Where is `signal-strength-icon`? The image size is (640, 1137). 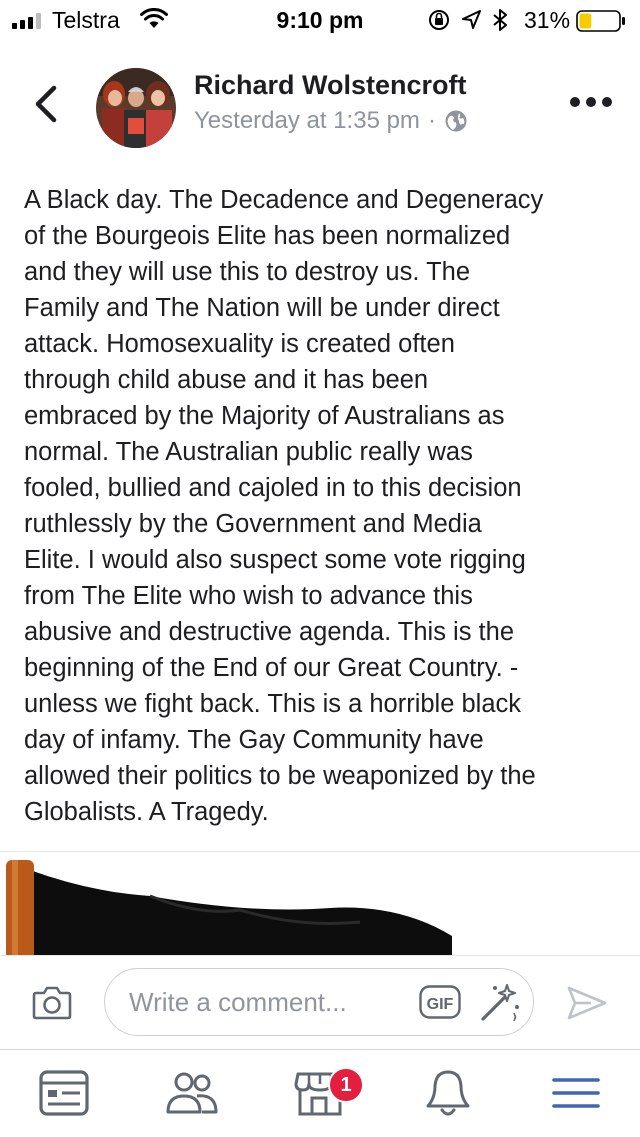 signal-strength-icon is located at coordinates (26, 21).